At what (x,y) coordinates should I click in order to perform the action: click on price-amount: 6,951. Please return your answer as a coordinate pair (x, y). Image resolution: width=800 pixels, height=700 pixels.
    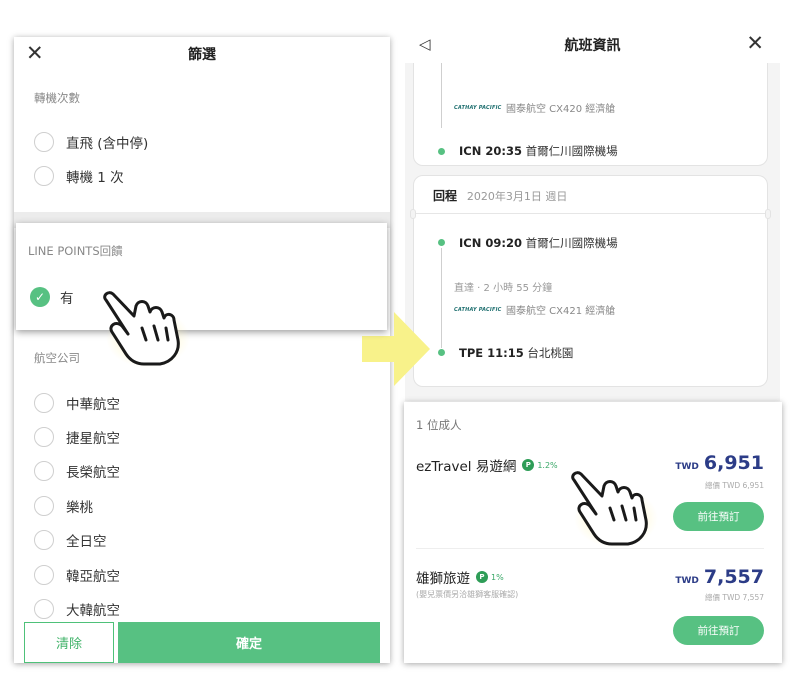
    Looking at the image, I should click on (733, 463).